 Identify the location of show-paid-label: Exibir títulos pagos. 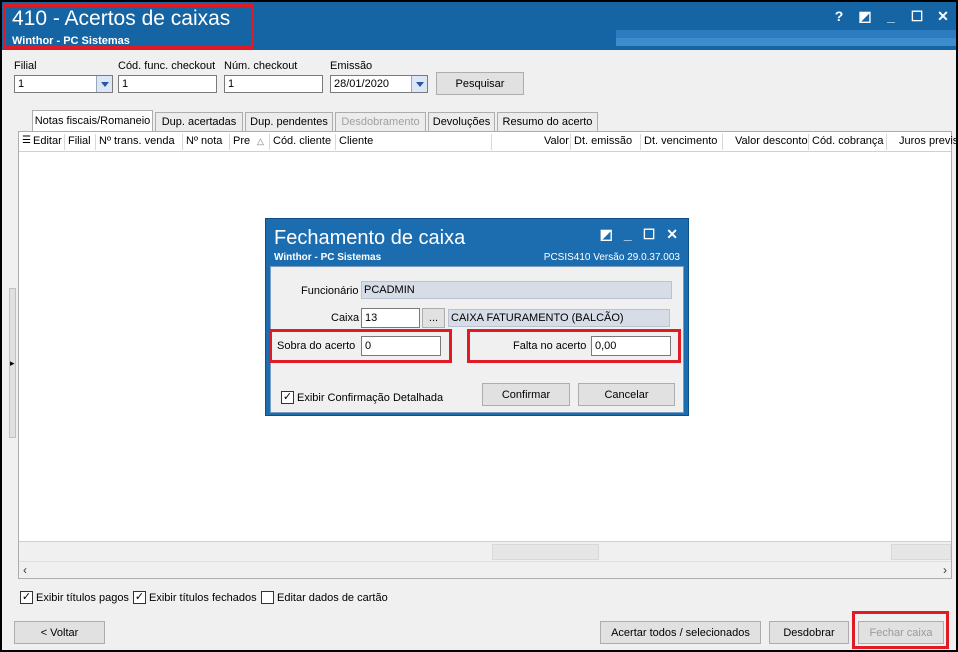
(82, 597).